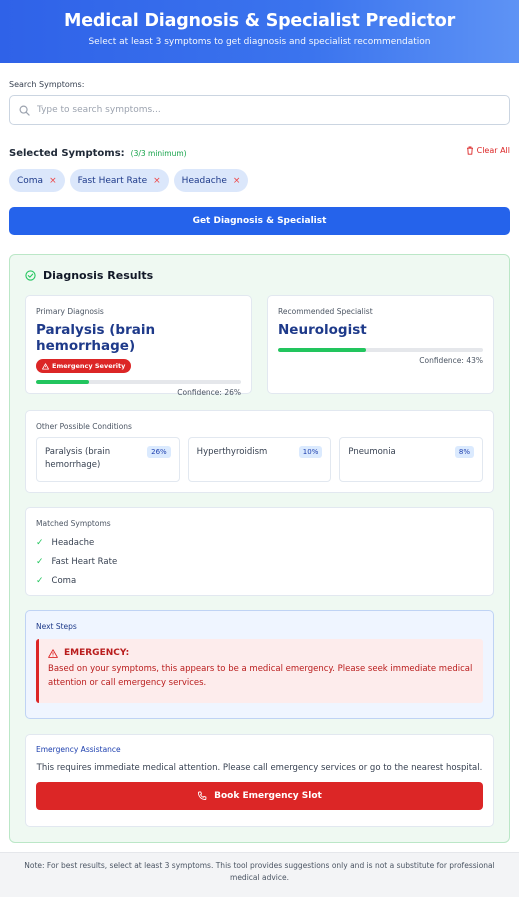  What do you see at coordinates (259, 221) in the screenshot?
I see `get-diagnosis-button: Get Diagnosis & Specialist` at bounding box center [259, 221].